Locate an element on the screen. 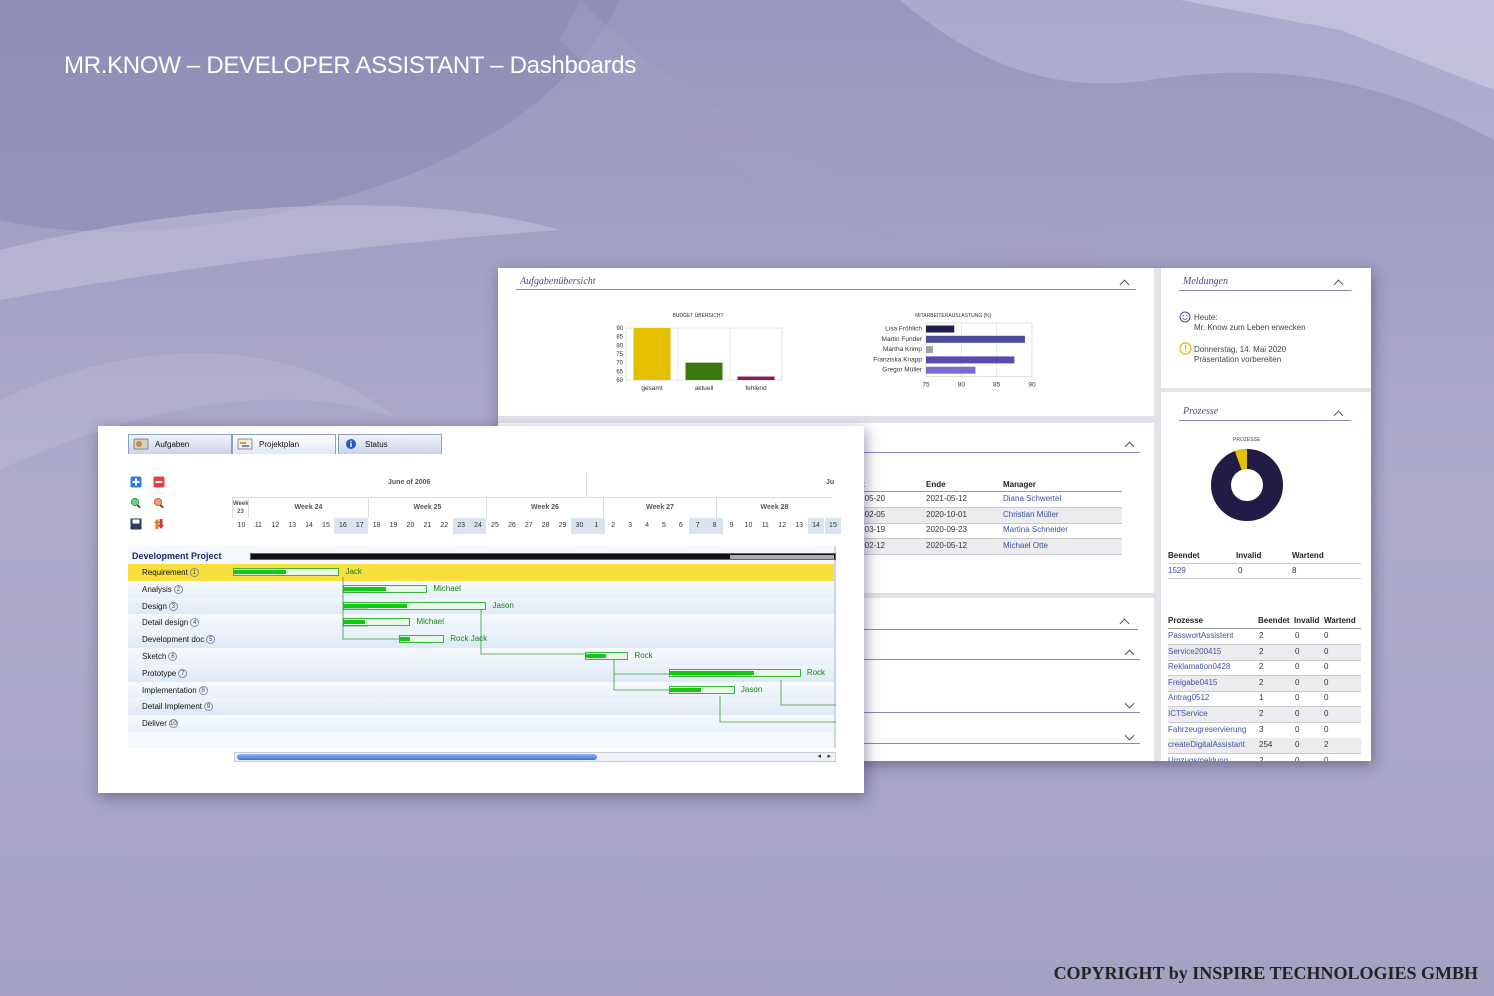 The height and width of the screenshot is (996, 1494). meldung-text: Präsentation vorbereiten is located at coordinates (1238, 359).